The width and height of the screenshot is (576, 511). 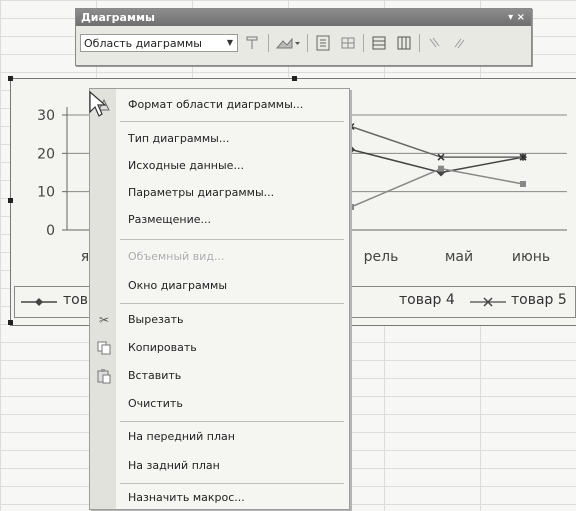 I want to click on angle-text-down-icon, so click(x=434, y=42).